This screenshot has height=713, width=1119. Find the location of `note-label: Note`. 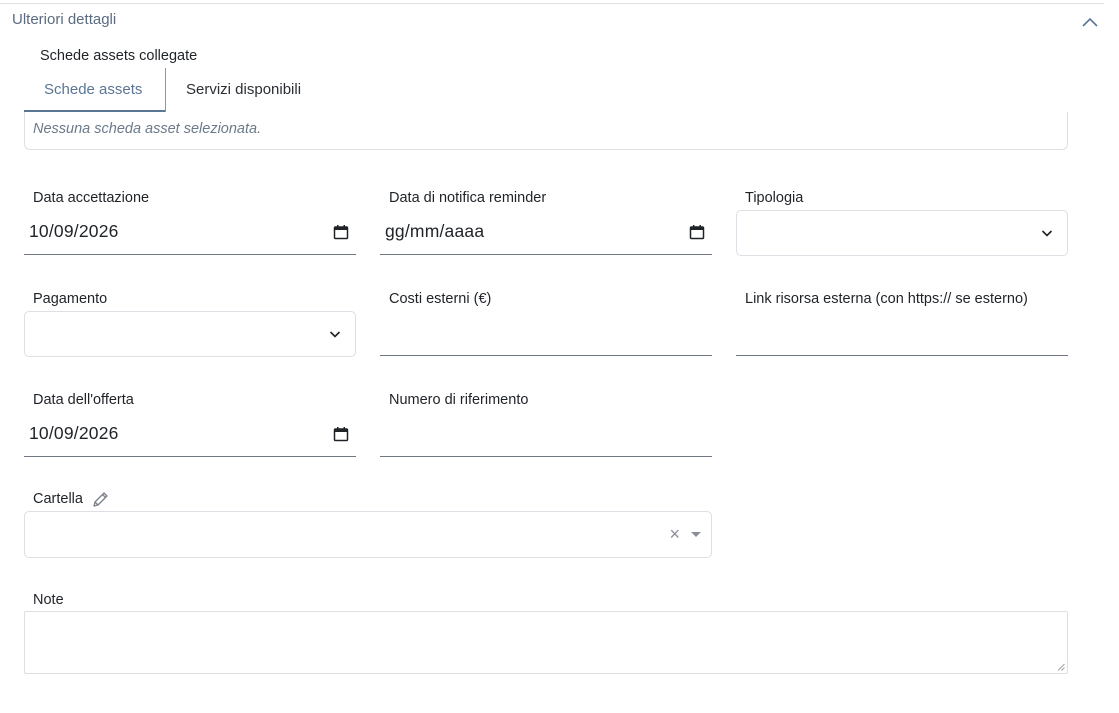

note-label: Note is located at coordinates (48, 600).